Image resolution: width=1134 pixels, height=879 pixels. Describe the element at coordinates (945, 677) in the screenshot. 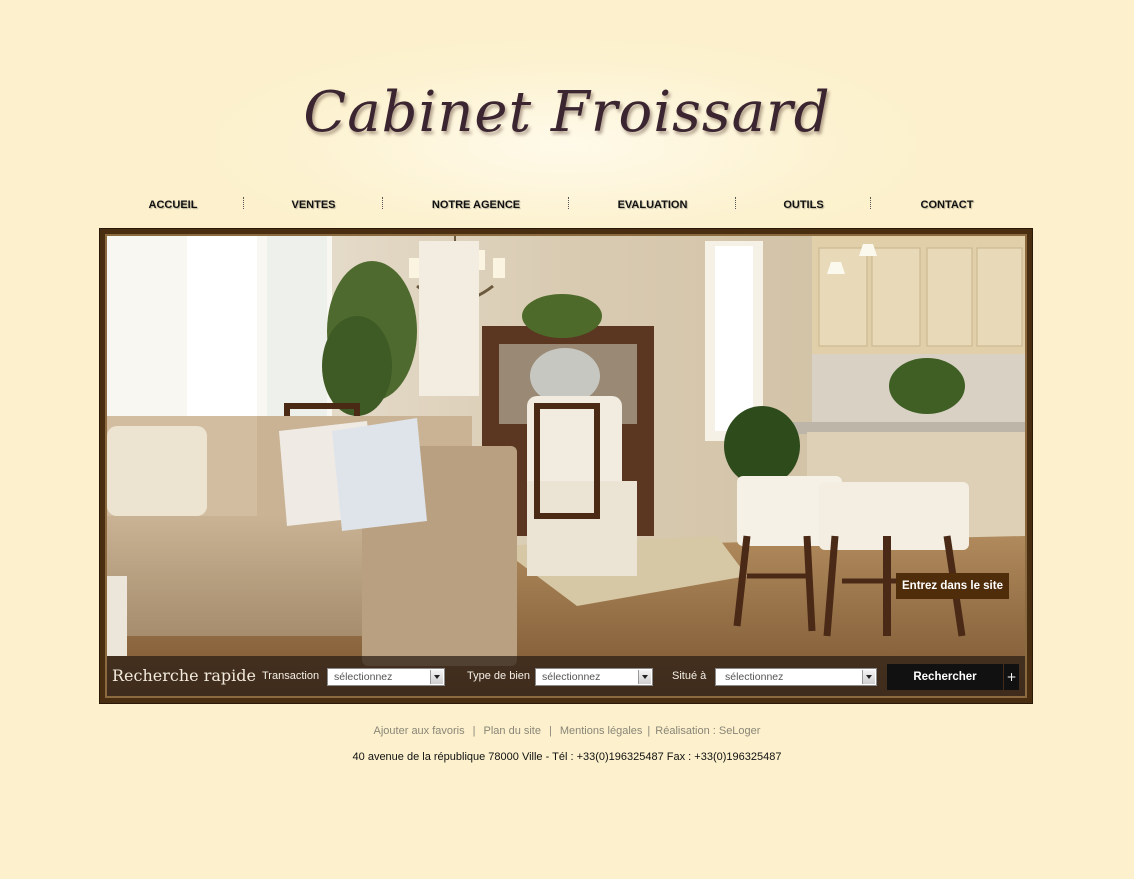

I see `search-button: Rechercher` at that location.